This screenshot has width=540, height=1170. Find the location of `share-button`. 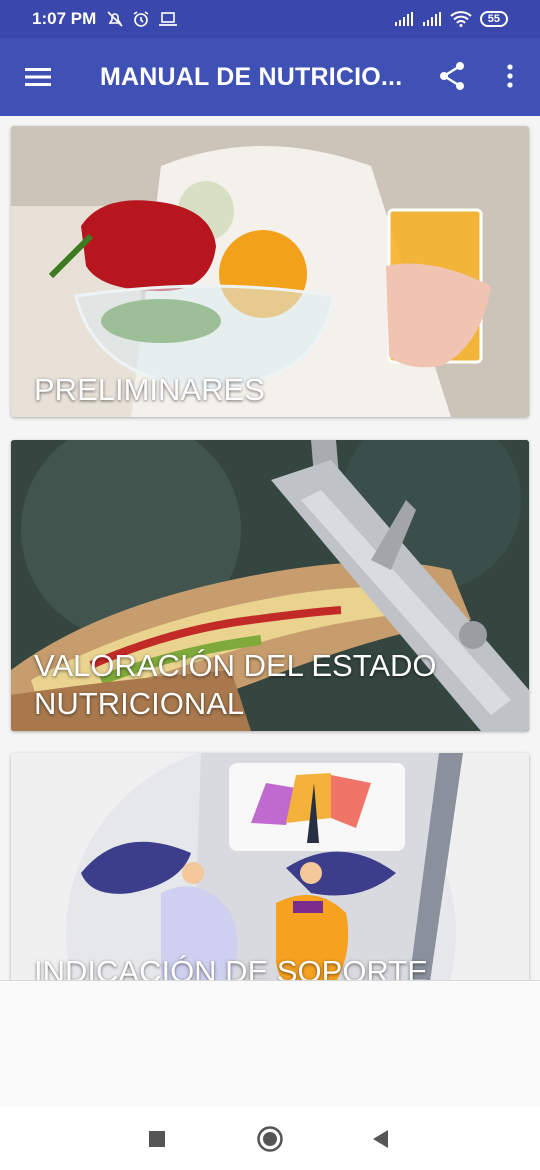

share-button is located at coordinates (452, 76).